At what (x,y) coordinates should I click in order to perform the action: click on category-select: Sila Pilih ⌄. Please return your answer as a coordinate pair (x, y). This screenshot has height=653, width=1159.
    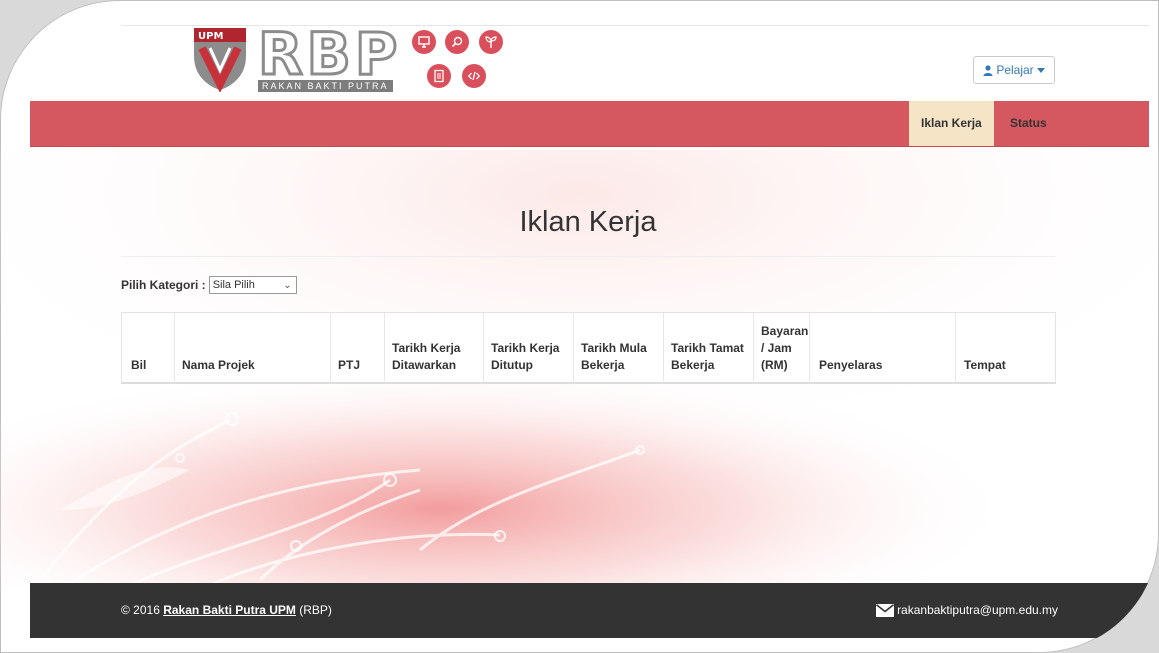
    Looking at the image, I should click on (252, 285).